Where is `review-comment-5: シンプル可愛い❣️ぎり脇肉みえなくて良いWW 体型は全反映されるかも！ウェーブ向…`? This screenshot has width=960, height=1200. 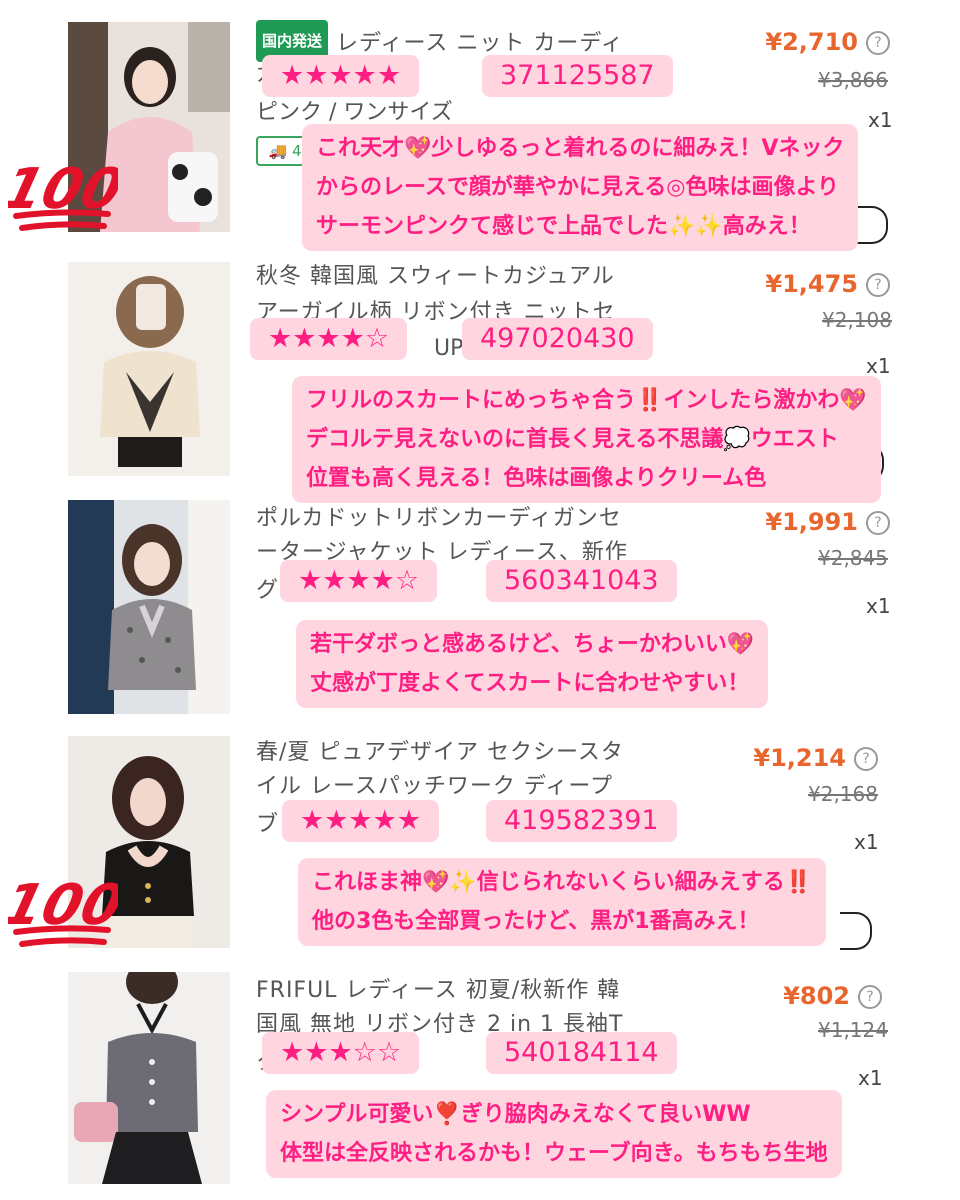 review-comment-5: シンプル可愛い❣️ぎり脇肉みえなくて良いWW 体型は全反映されるかも！ウェーブ向… is located at coordinates (554, 1134).